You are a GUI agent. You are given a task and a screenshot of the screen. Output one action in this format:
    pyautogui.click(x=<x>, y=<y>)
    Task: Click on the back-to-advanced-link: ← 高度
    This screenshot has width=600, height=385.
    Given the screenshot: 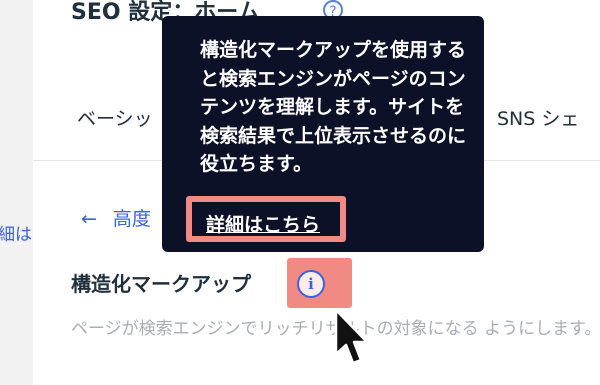 What is the action you would take?
    pyautogui.click(x=116, y=217)
    